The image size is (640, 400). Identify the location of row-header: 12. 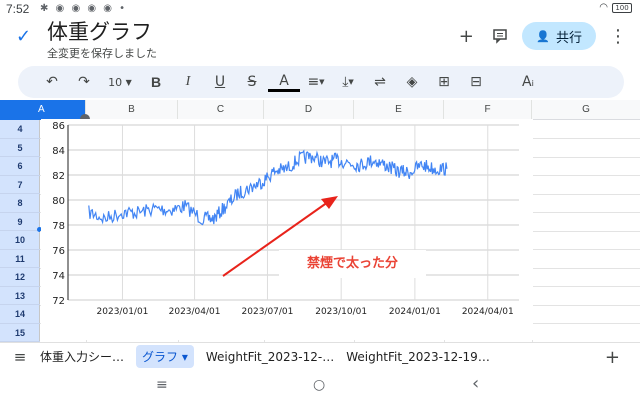
(20, 277).